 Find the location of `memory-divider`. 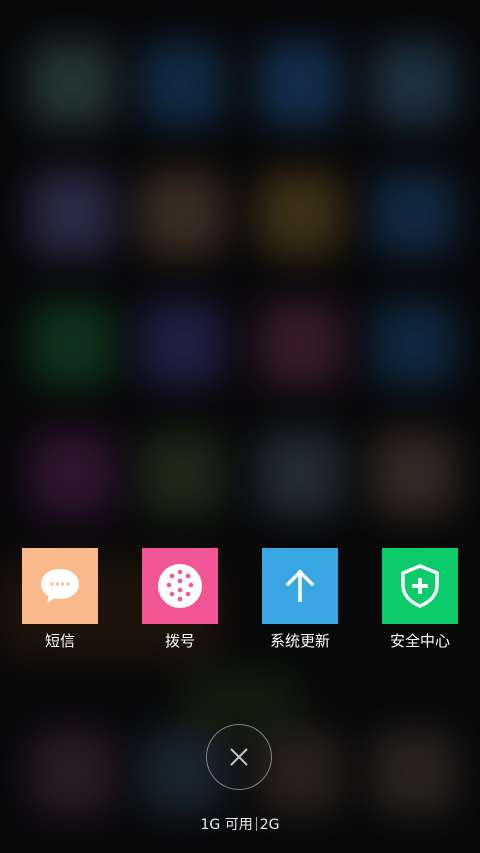

memory-divider is located at coordinates (256, 824).